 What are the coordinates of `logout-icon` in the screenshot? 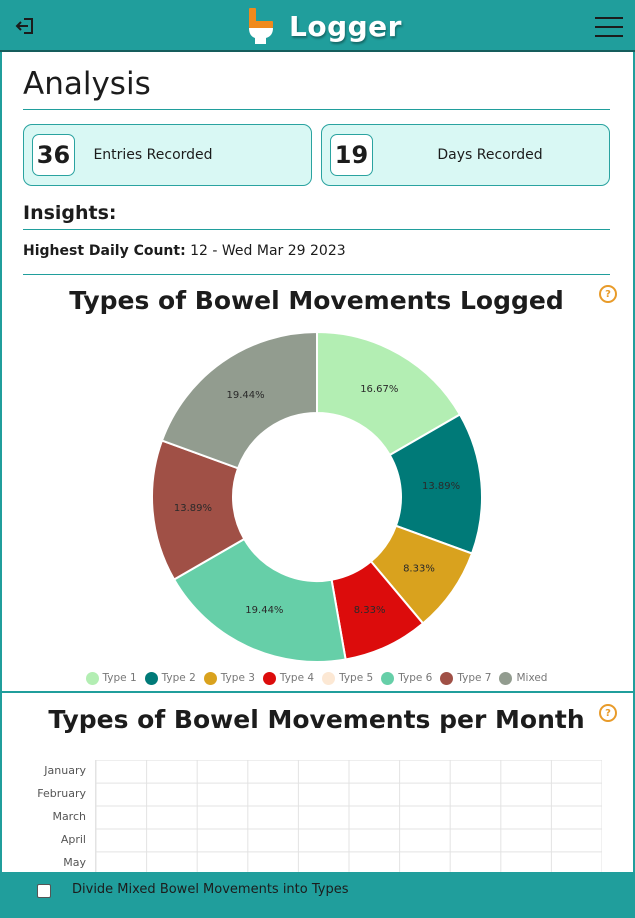 It's located at (25, 26).